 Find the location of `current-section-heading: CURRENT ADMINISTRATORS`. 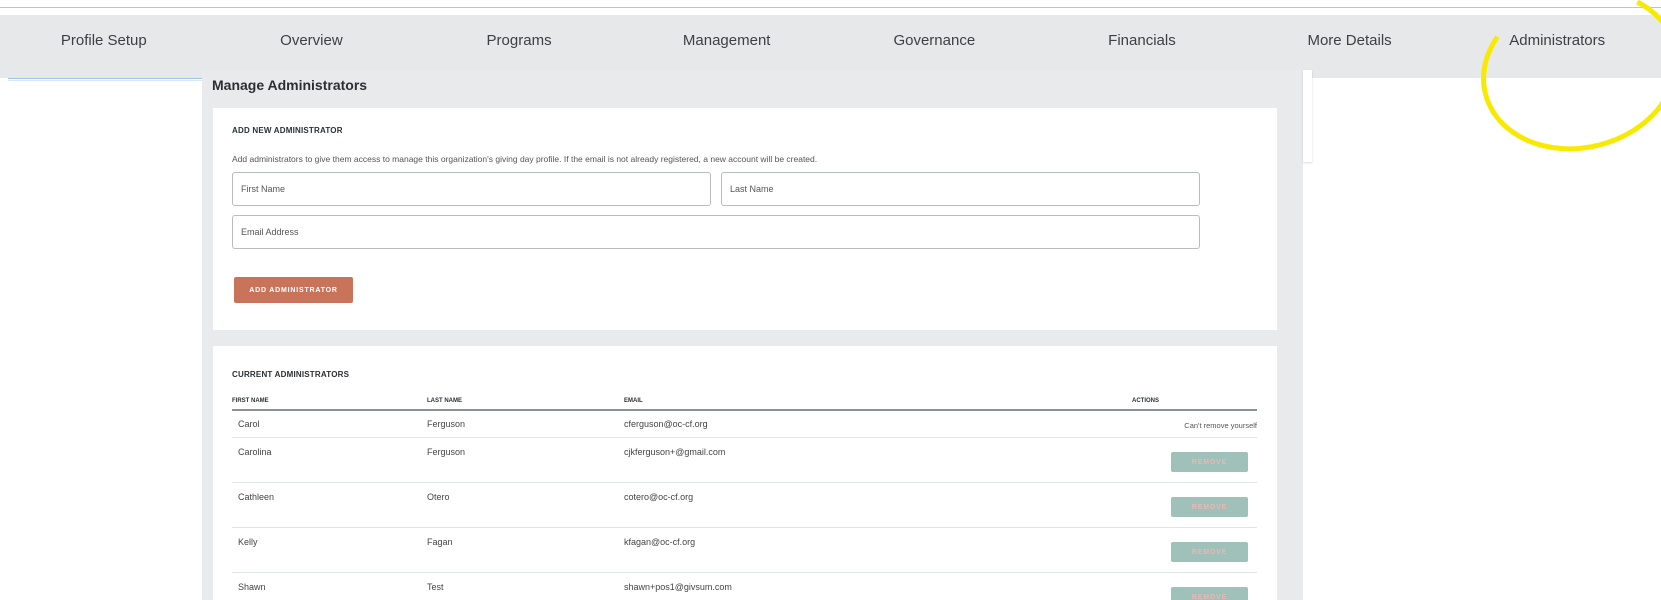

current-section-heading: CURRENT ADMINISTRATORS is located at coordinates (291, 374).